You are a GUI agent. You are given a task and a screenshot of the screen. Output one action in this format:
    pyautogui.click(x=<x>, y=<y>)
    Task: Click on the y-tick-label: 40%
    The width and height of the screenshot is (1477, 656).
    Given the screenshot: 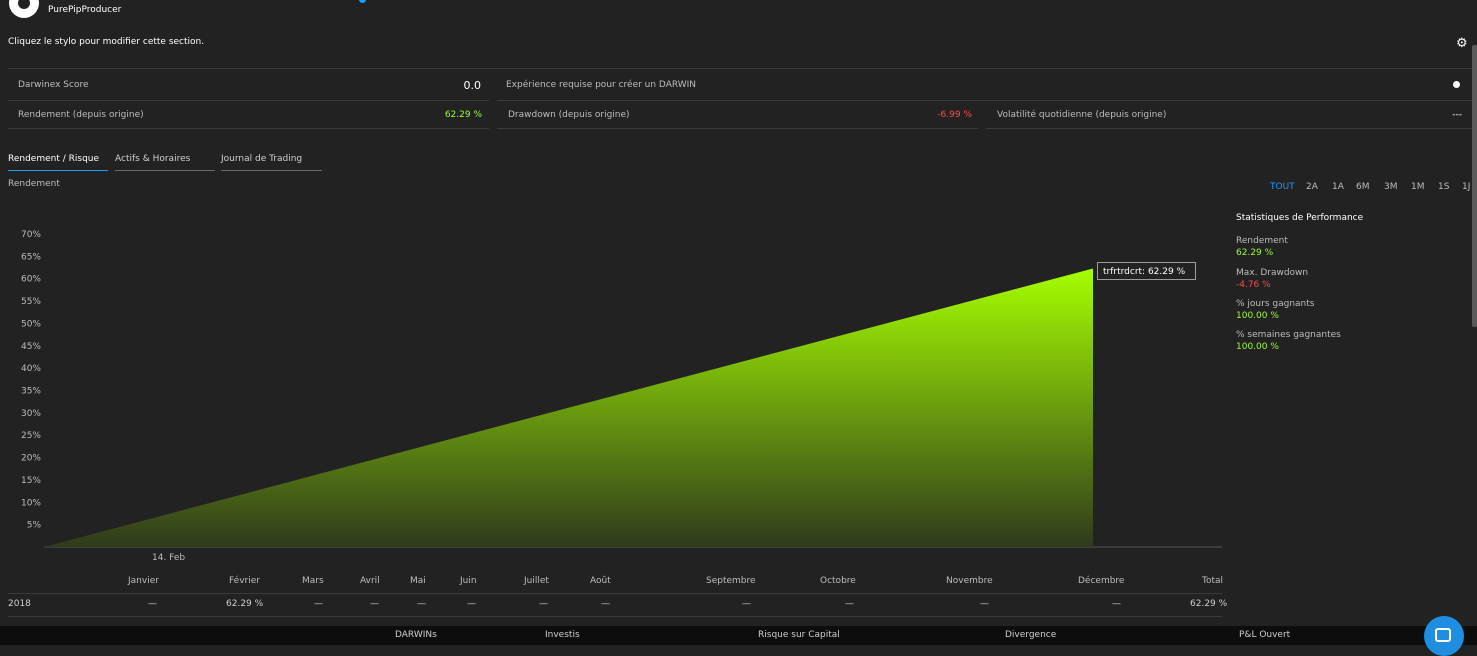 What is the action you would take?
    pyautogui.click(x=31, y=369)
    